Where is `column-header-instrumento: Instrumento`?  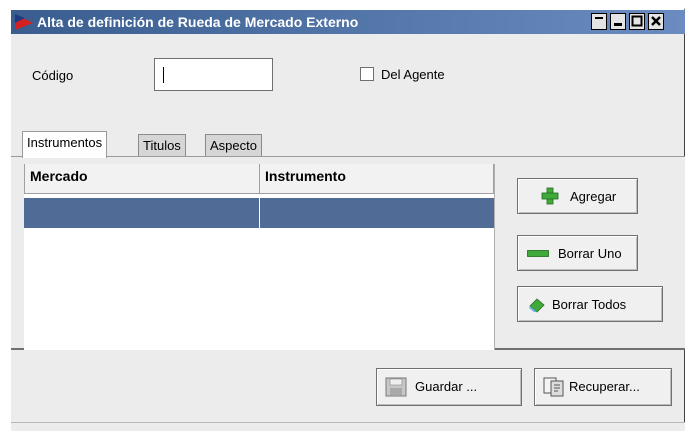 column-header-instrumento: Instrumento is located at coordinates (376, 179).